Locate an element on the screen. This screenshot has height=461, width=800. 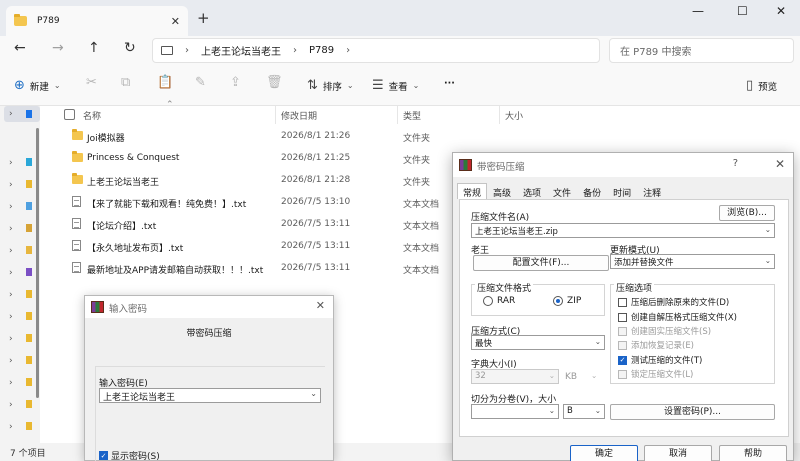
method-select: 最快 ⌄ is located at coordinates (538, 342).